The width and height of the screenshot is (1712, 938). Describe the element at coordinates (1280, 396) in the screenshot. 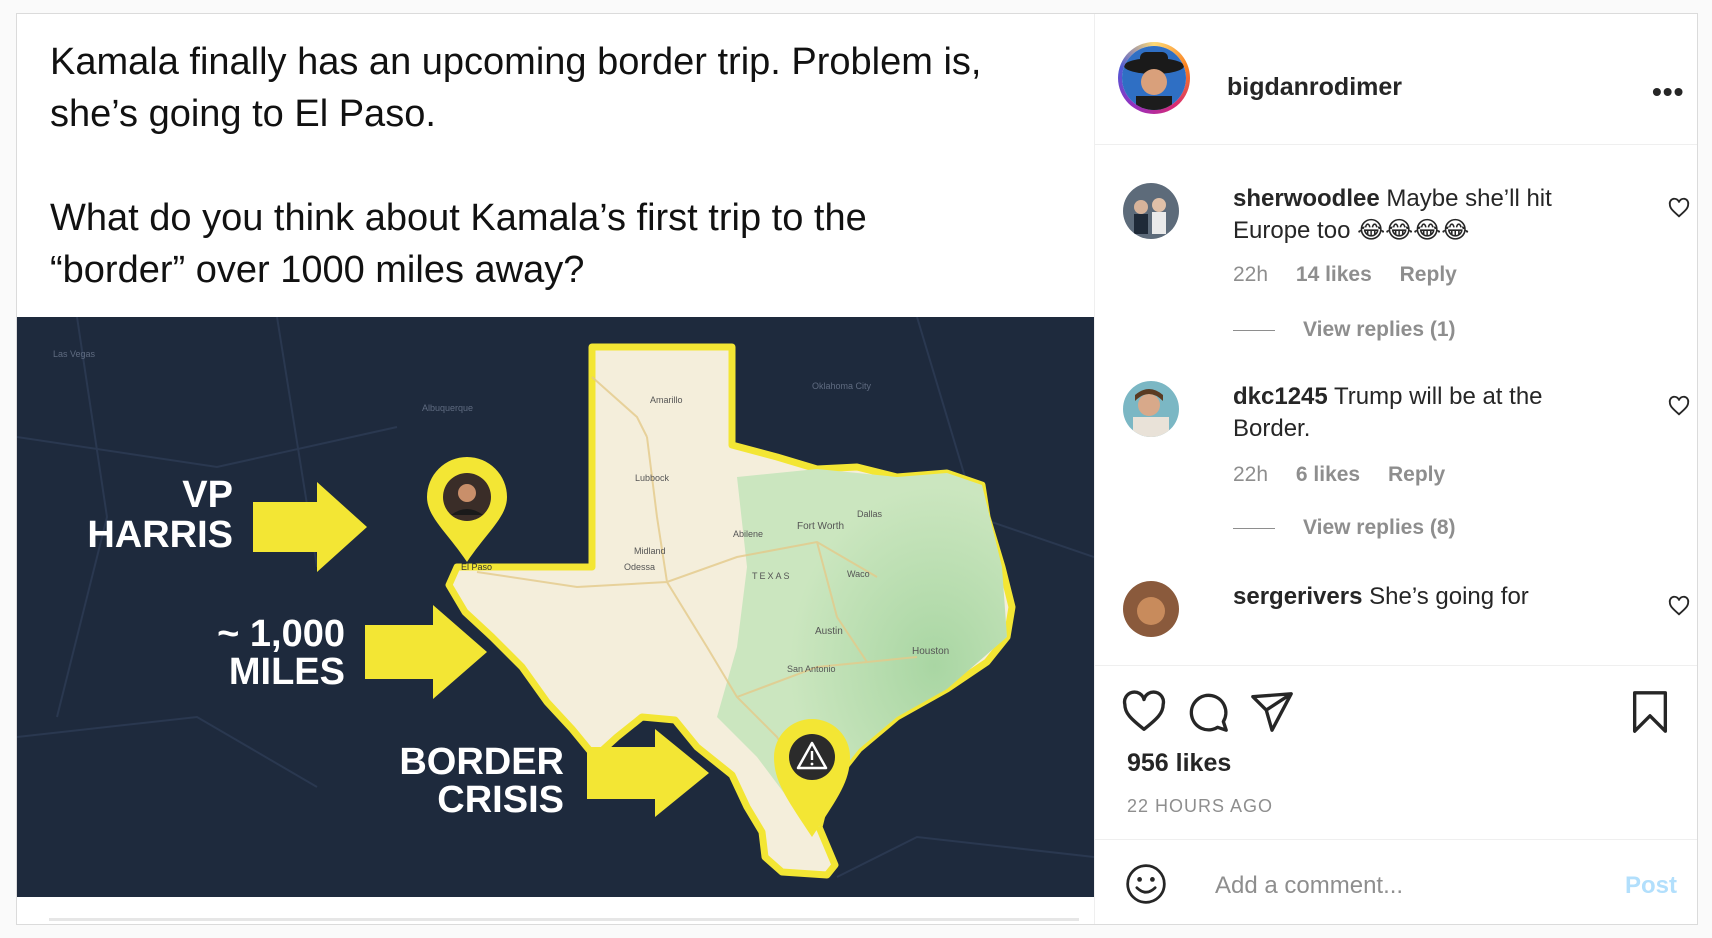

I see `comment-username: dkc1245` at that location.